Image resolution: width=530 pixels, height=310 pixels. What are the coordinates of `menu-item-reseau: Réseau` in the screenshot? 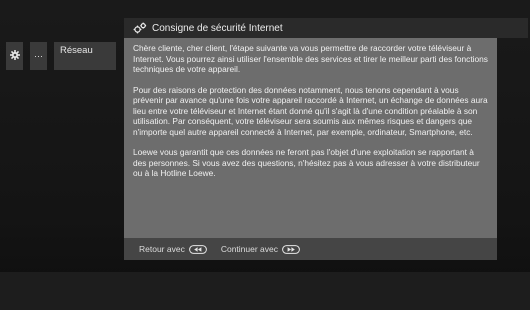 It's located at (85, 56).